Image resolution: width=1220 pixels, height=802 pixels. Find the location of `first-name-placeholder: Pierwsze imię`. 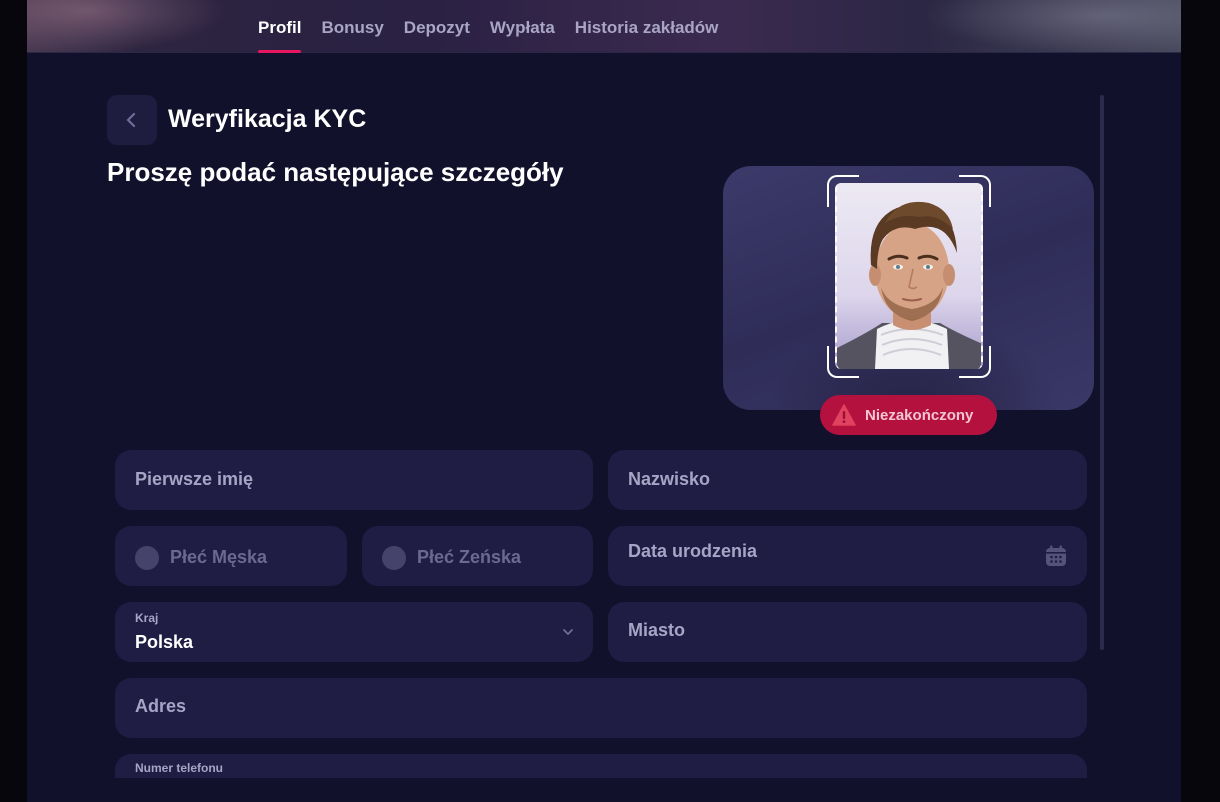

first-name-placeholder: Pierwsze imię is located at coordinates (194, 479).